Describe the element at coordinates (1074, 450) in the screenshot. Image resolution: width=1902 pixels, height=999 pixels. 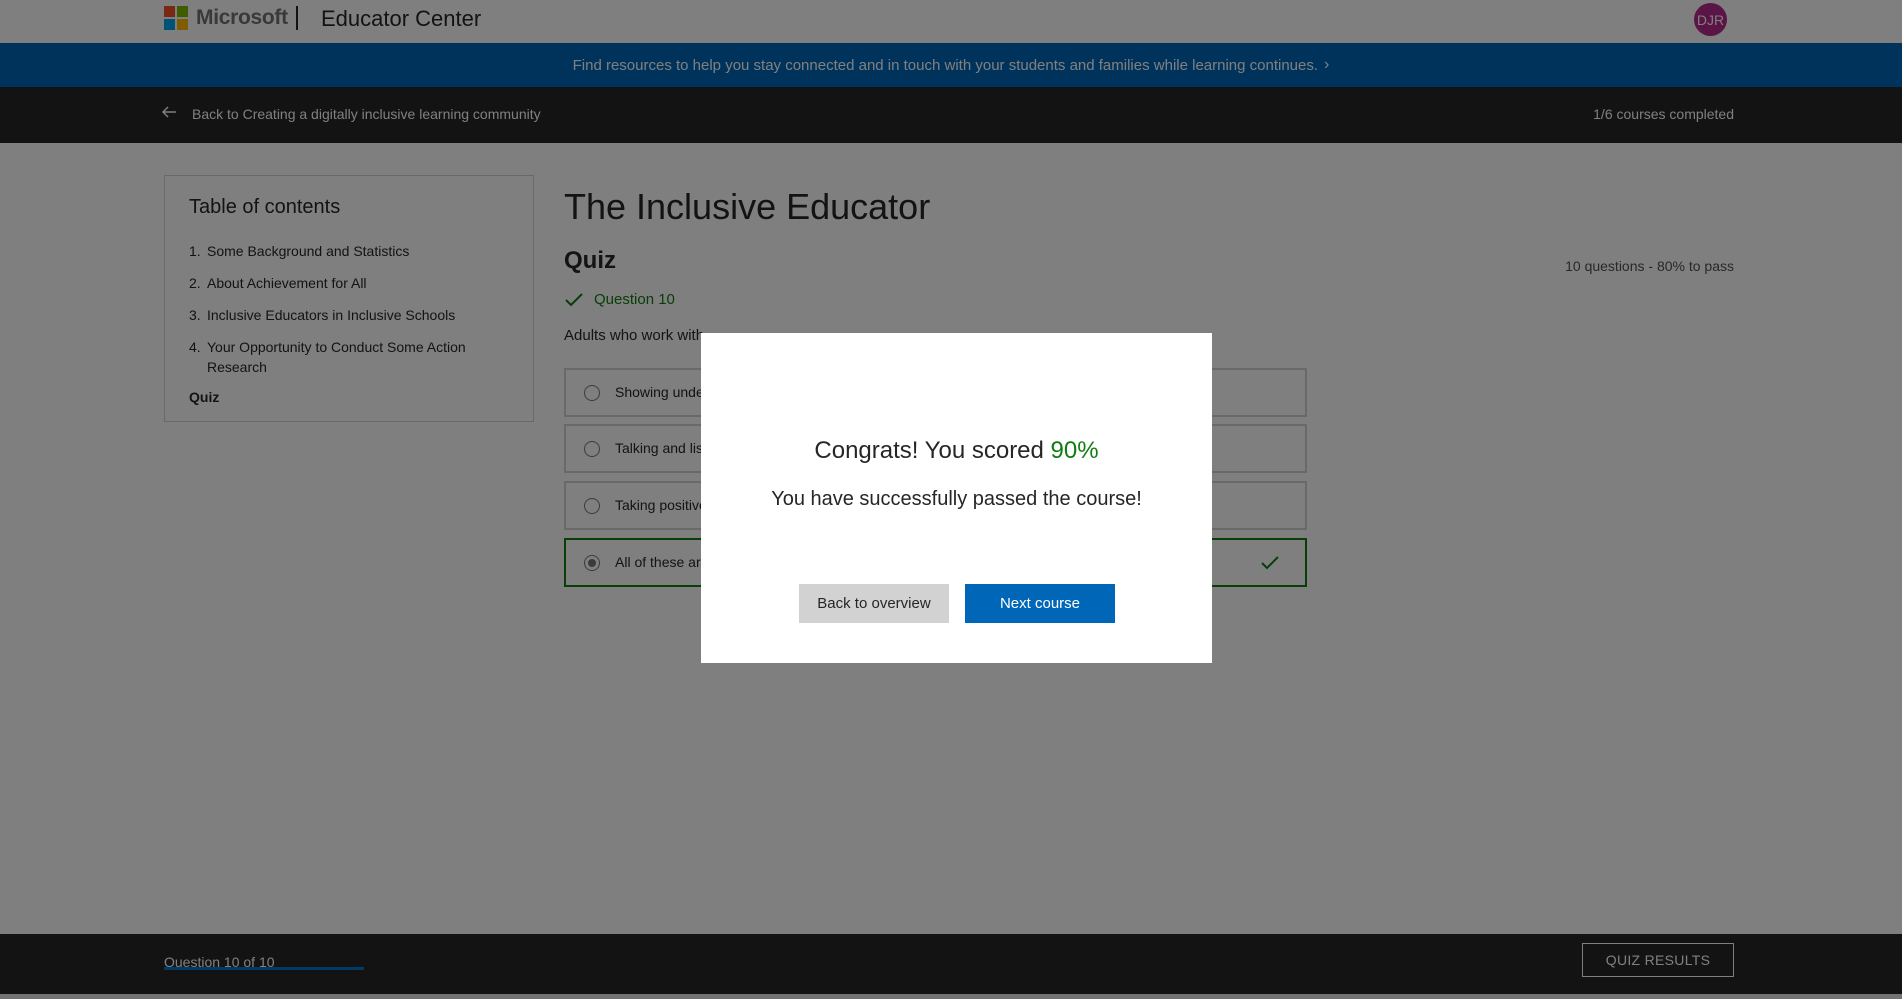
I see `result-score: 90%` at that location.